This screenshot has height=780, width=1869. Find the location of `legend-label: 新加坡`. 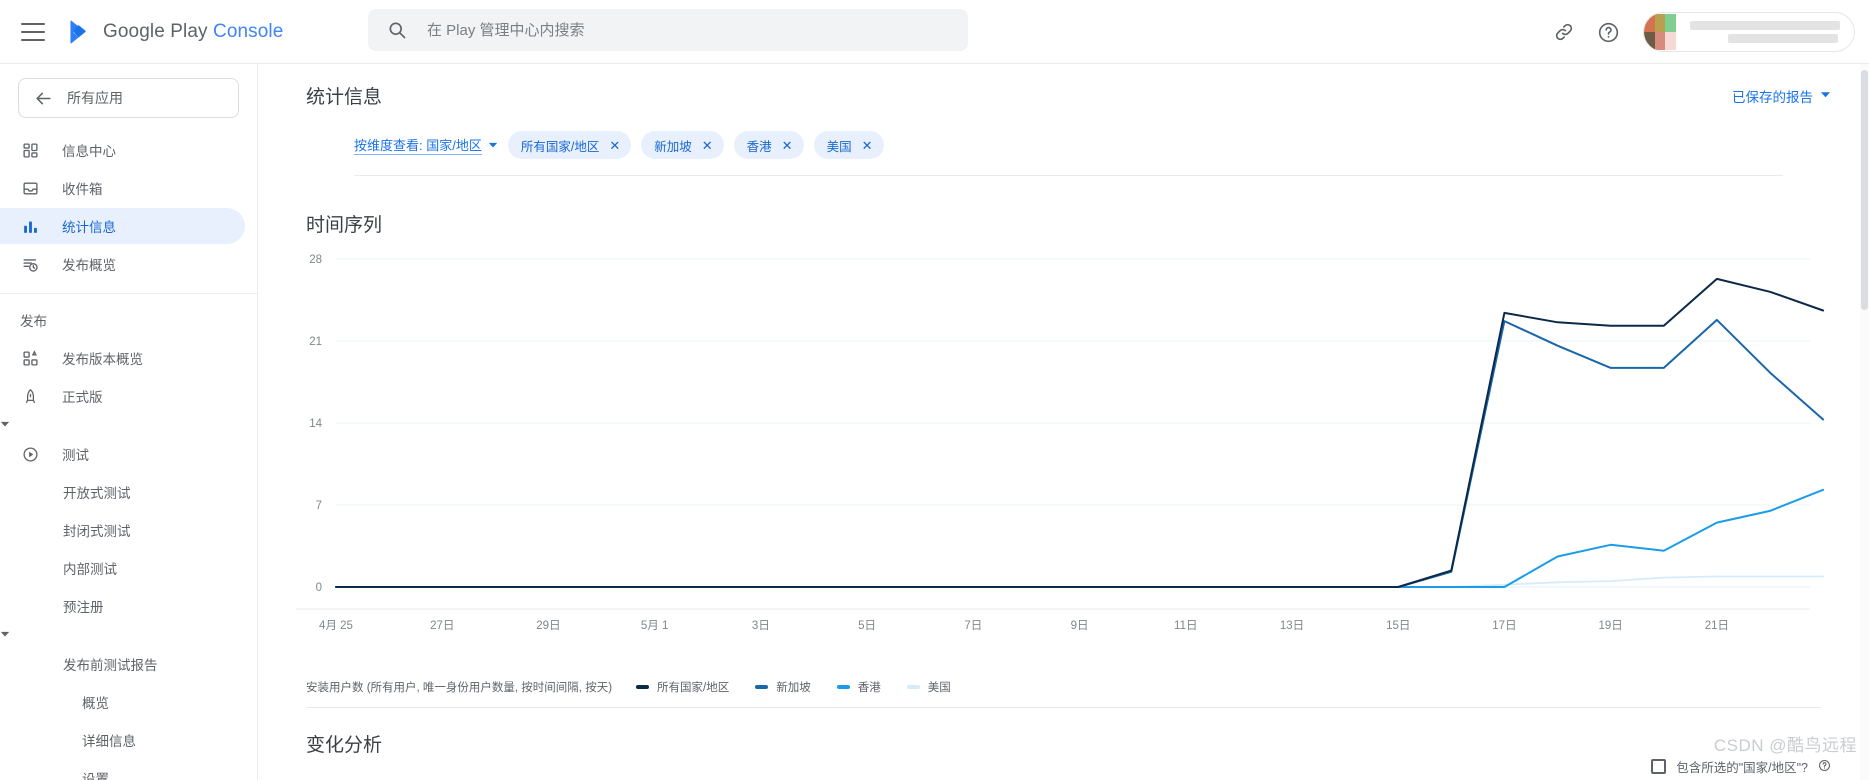

legend-label: 新加坡 is located at coordinates (793, 688).